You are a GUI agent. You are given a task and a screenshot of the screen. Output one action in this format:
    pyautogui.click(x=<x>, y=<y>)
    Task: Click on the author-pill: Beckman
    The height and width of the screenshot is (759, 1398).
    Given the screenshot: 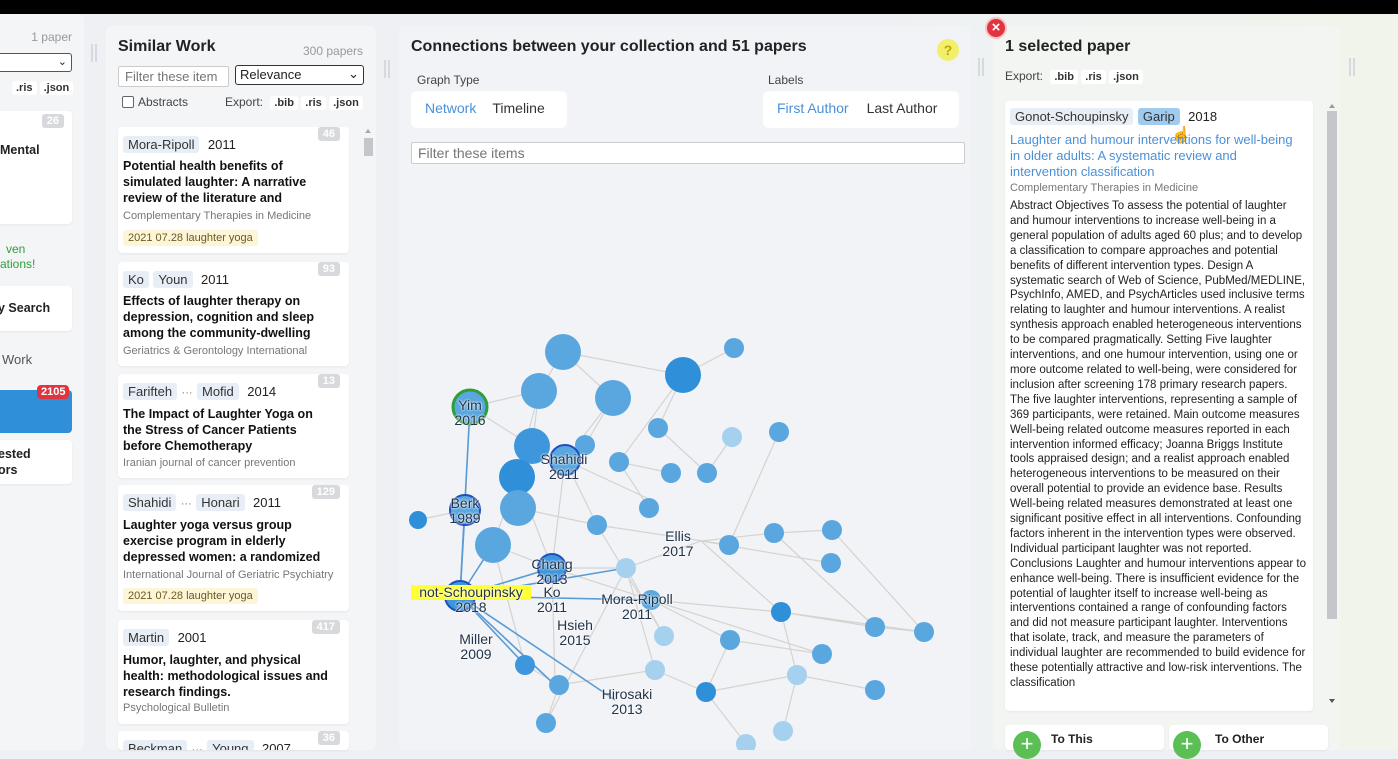 What is the action you would take?
    pyautogui.click(x=155, y=745)
    